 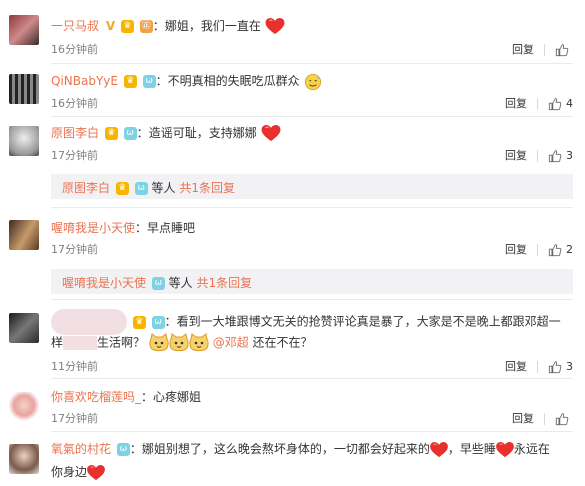 I want to click on comment-text: 早点睡吧, so click(x=171, y=228).